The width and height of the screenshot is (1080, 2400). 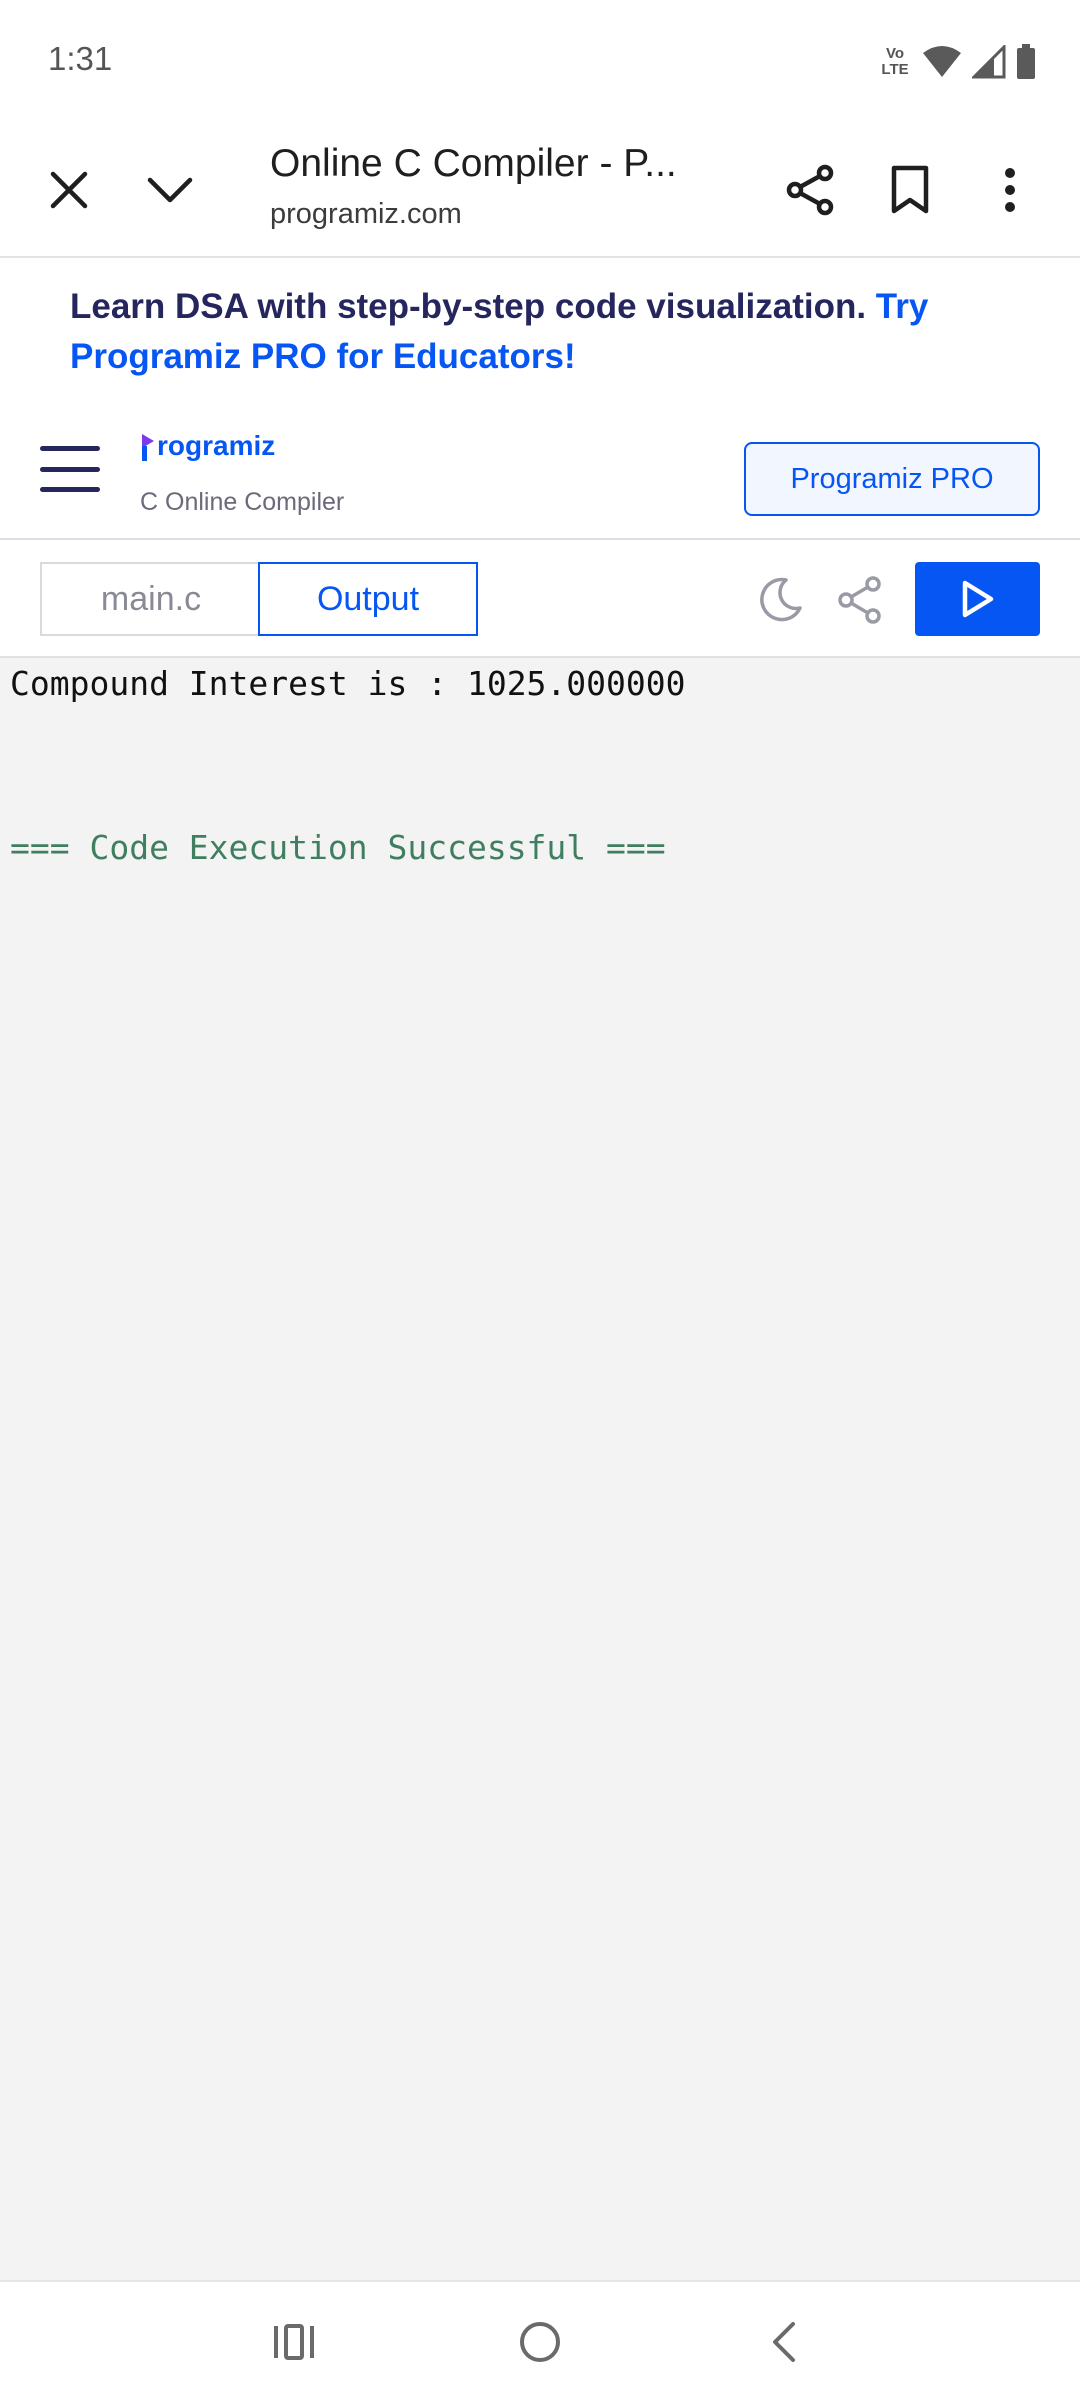 I want to click on logo-text: rogramiz, so click(x=216, y=445).